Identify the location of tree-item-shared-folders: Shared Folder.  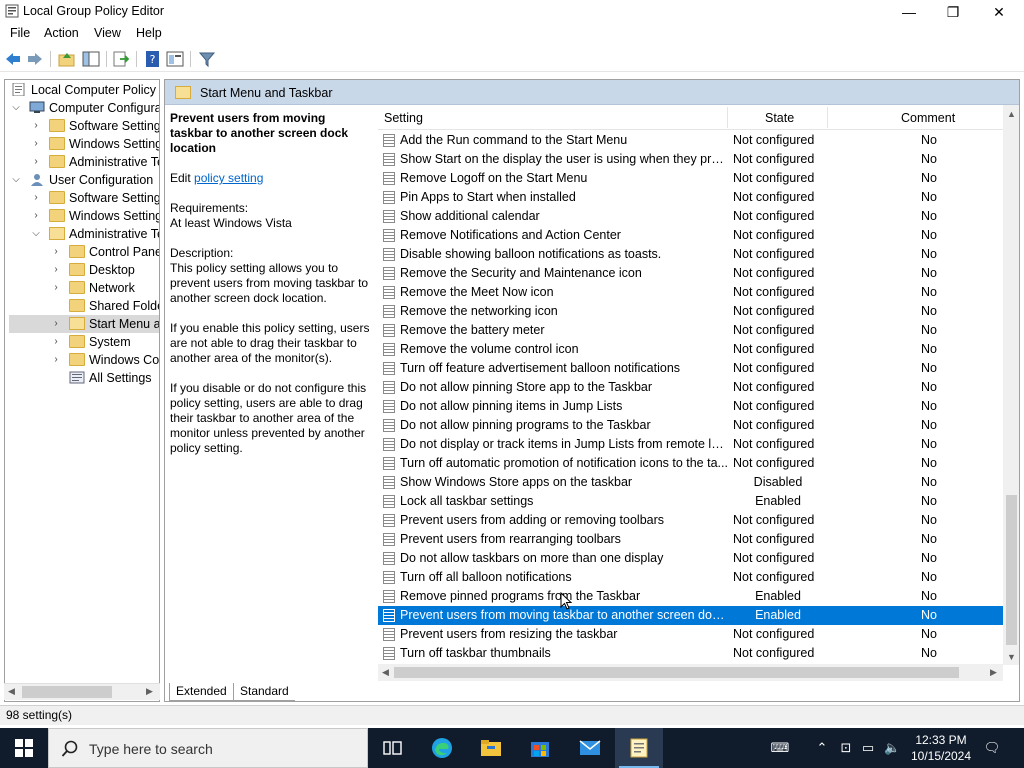
(84, 306).